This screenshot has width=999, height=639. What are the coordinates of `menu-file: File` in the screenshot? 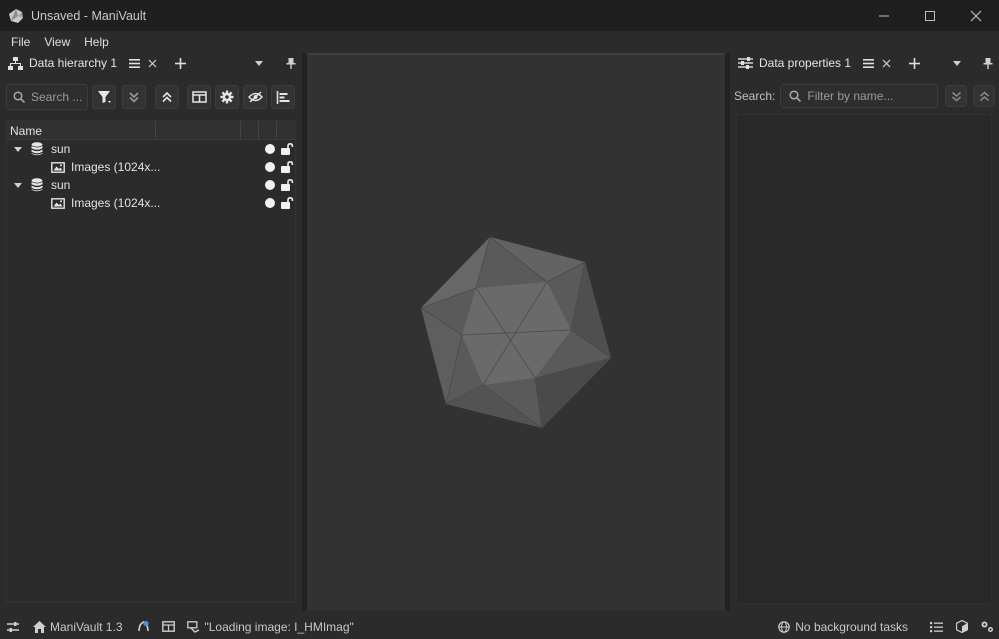 It's located at (20, 42).